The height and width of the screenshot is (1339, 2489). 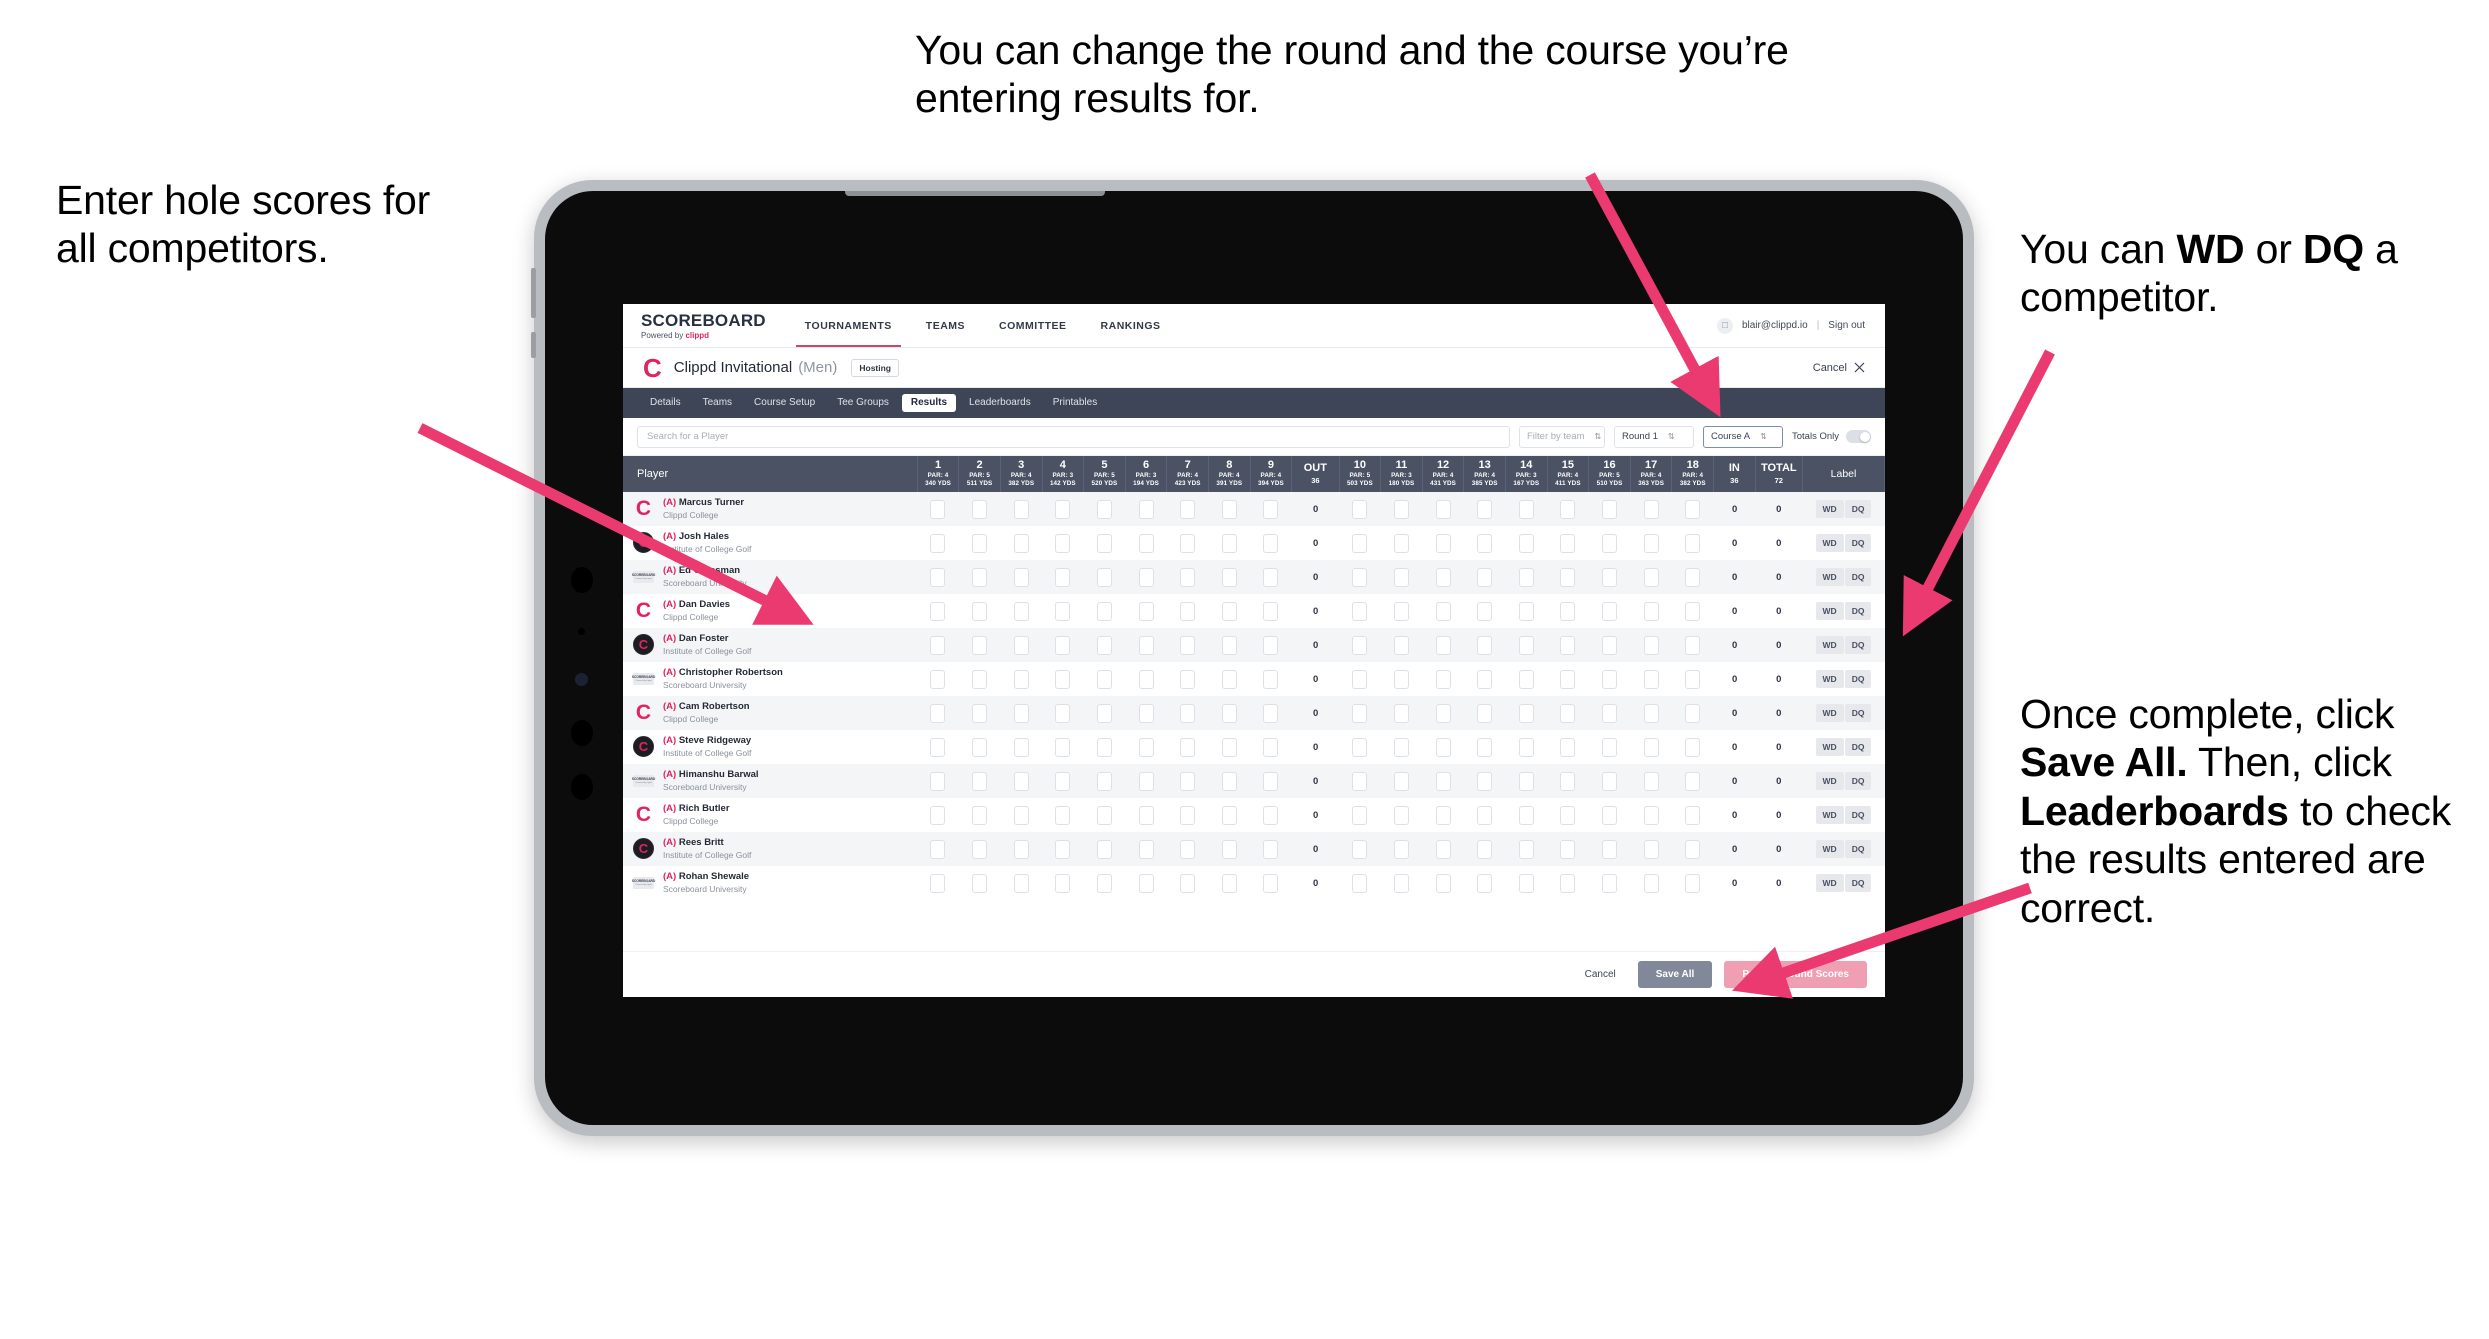 What do you see at coordinates (929, 403) in the screenshot?
I see `subnav-results: Results` at bounding box center [929, 403].